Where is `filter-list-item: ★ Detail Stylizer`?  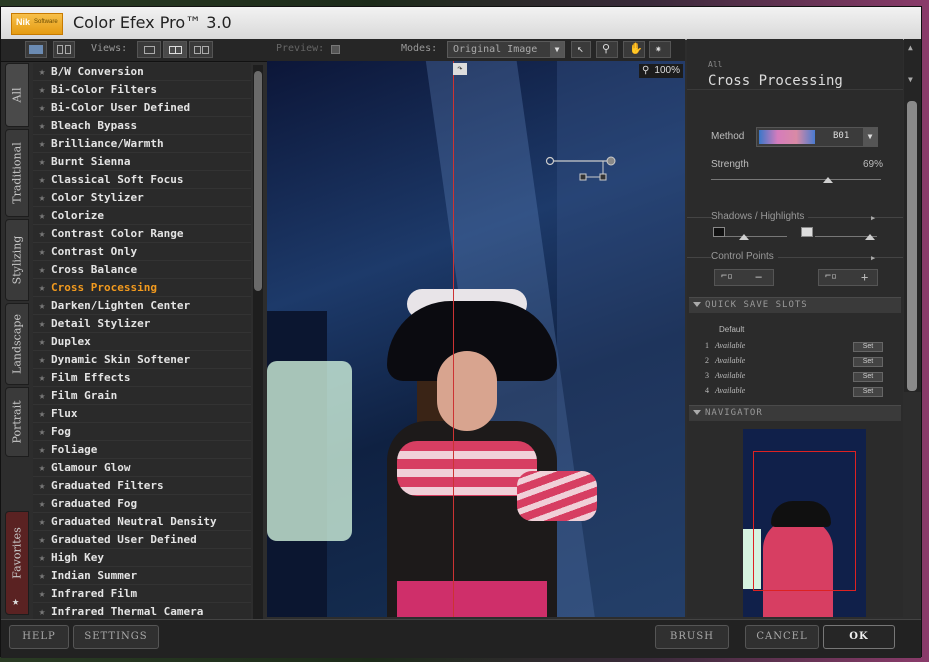 filter-list-item: ★ Detail Stylizer is located at coordinates (142, 324).